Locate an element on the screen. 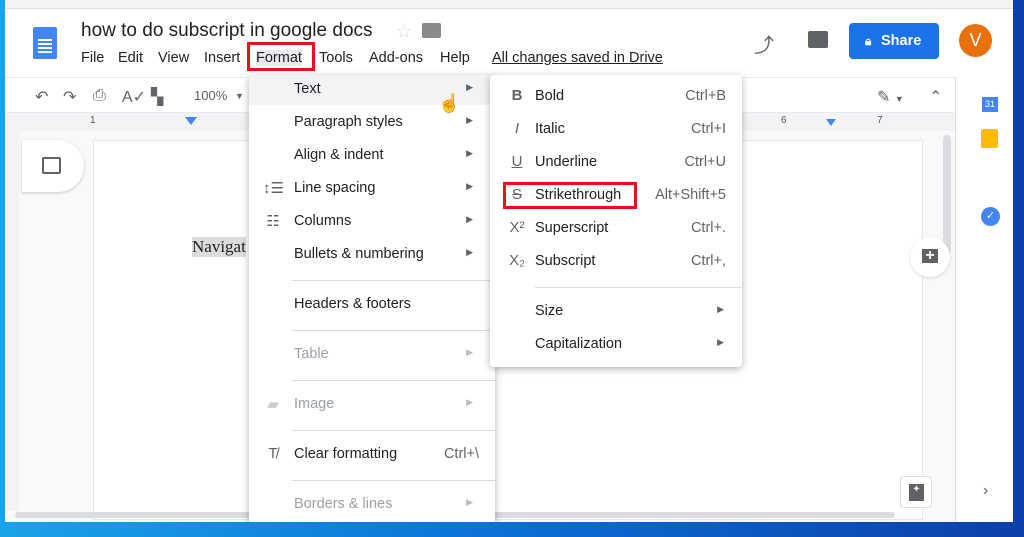 Image resolution: width=1024 pixels, height=537 pixels. menu-item-italic: I Italic Ctrl+I is located at coordinates (616, 130).